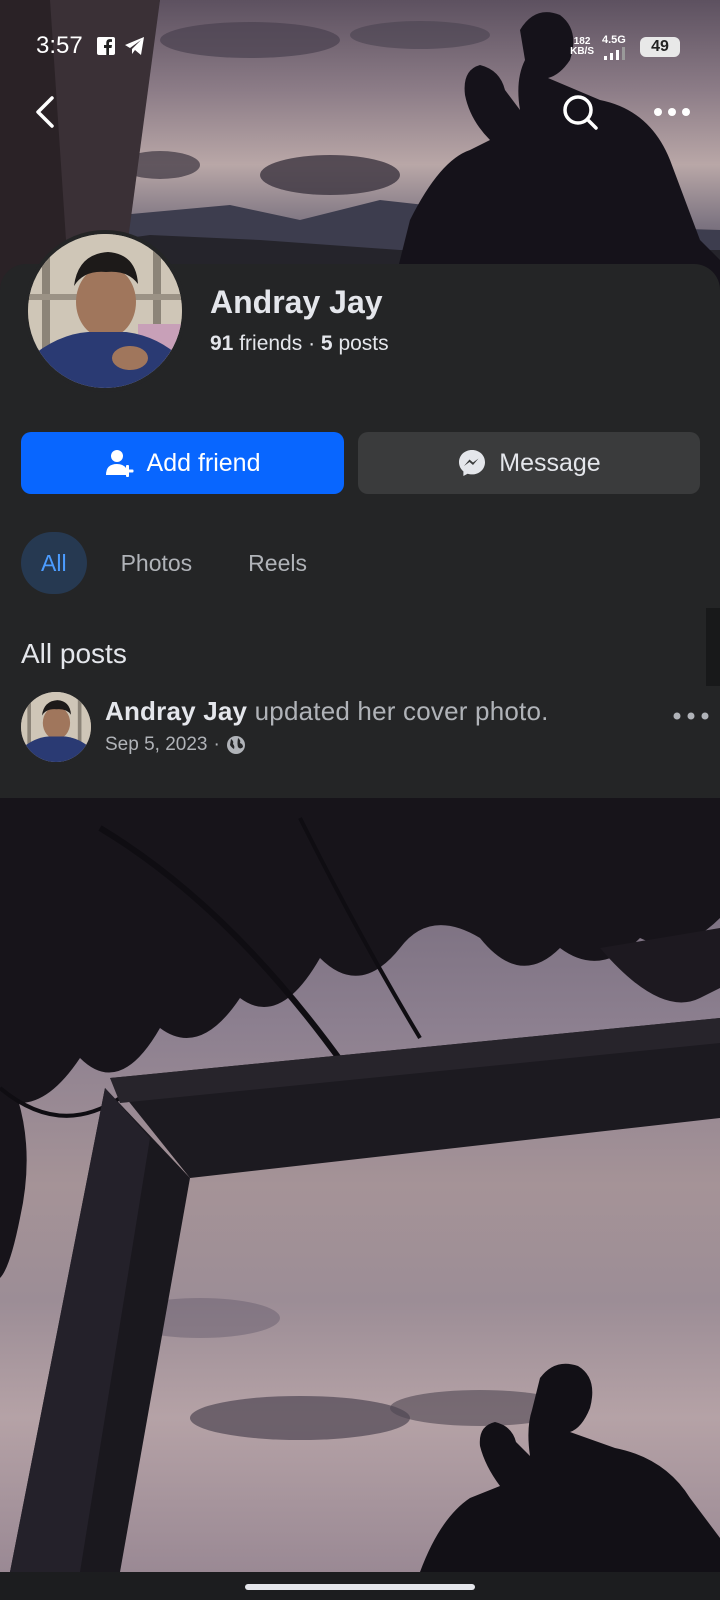 This screenshot has height=1600, width=720. I want to click on post-author-avatar, so click(56, 727).